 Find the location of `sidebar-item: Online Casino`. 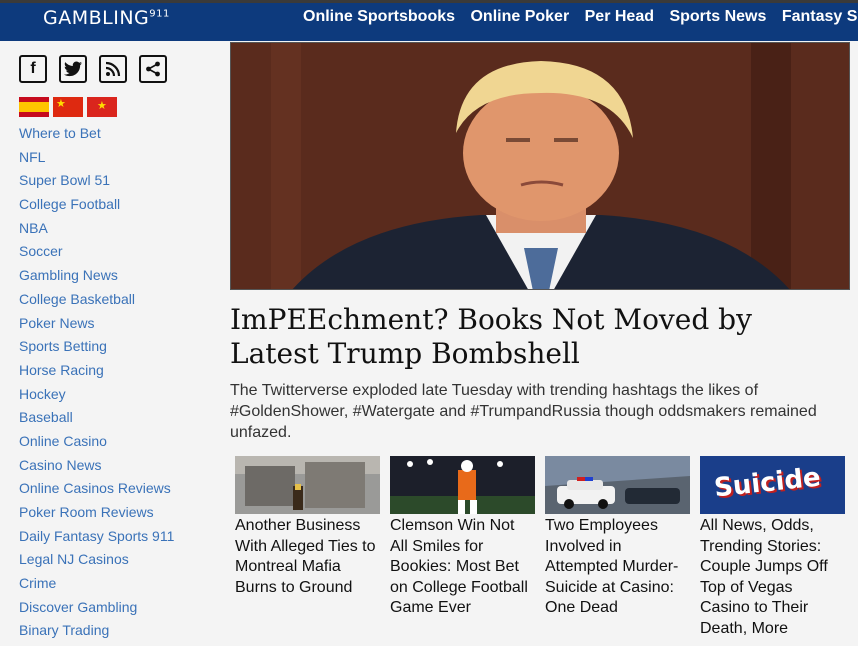

sidebar-item: Online Casino is located at coordinates (96, 444).